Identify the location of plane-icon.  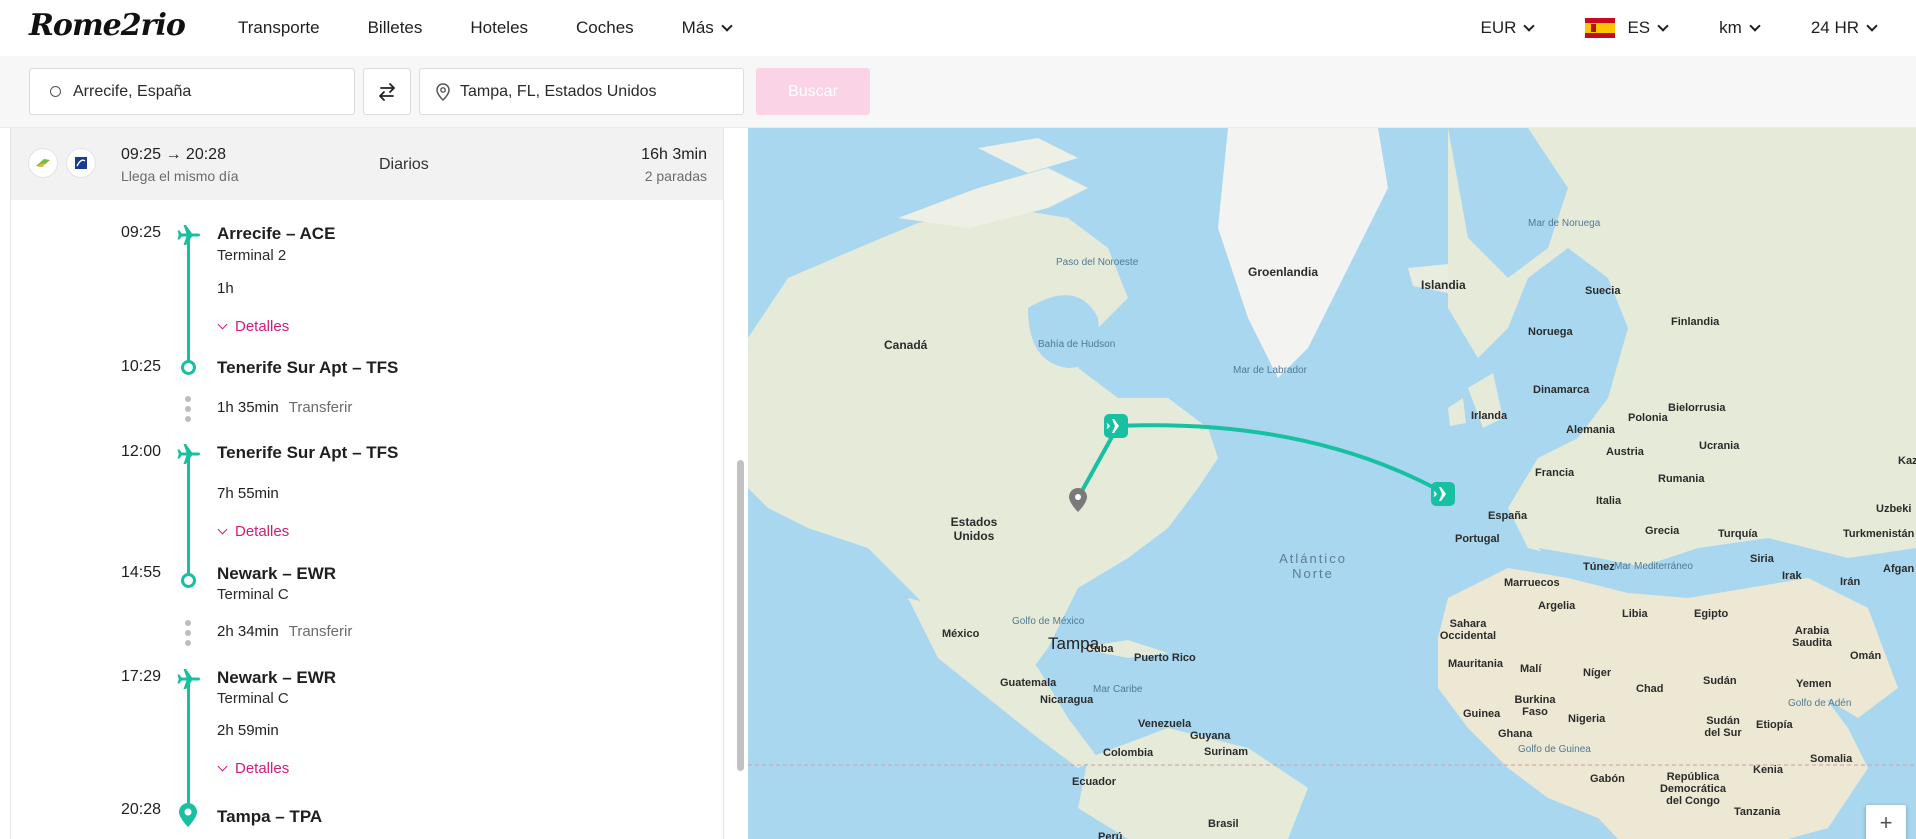
(188, 235).